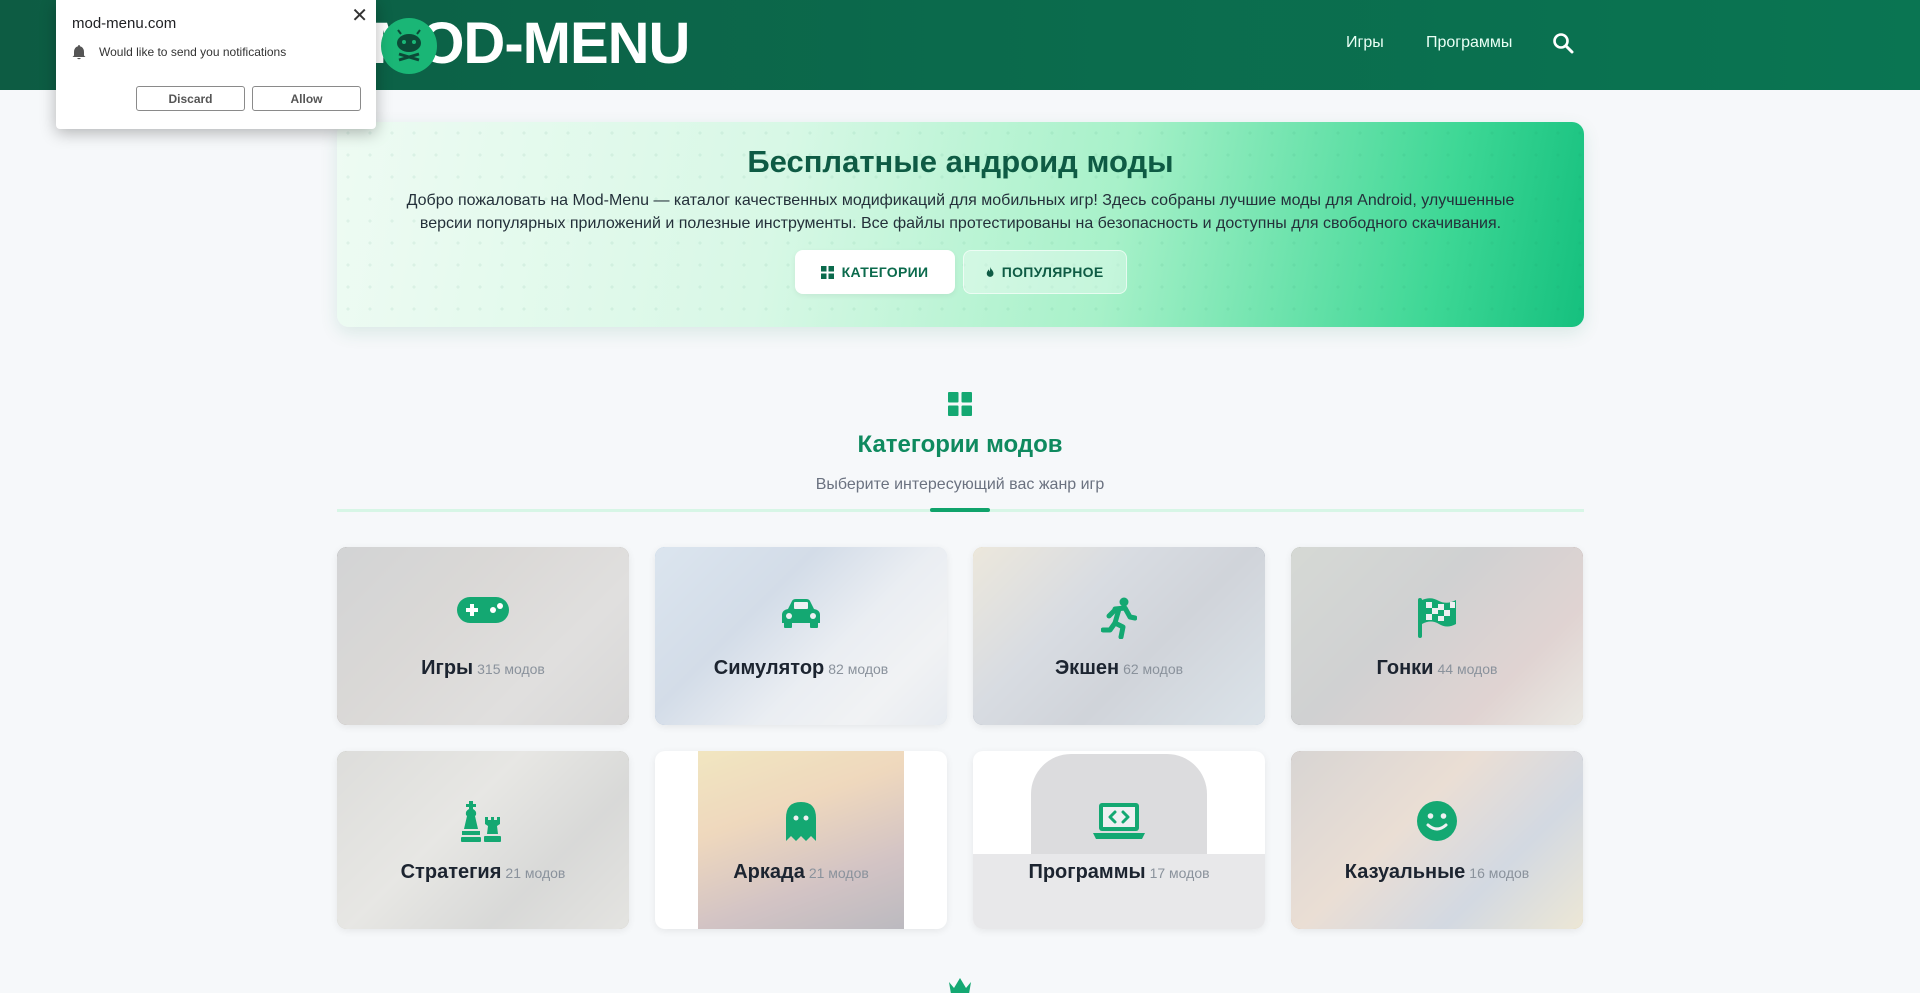 This screenshot has width=1920, height=993. What do you see at coordinates (447, 668) in the screenshot?
I see `category-name: Игры` at bounding box center [447, 668].